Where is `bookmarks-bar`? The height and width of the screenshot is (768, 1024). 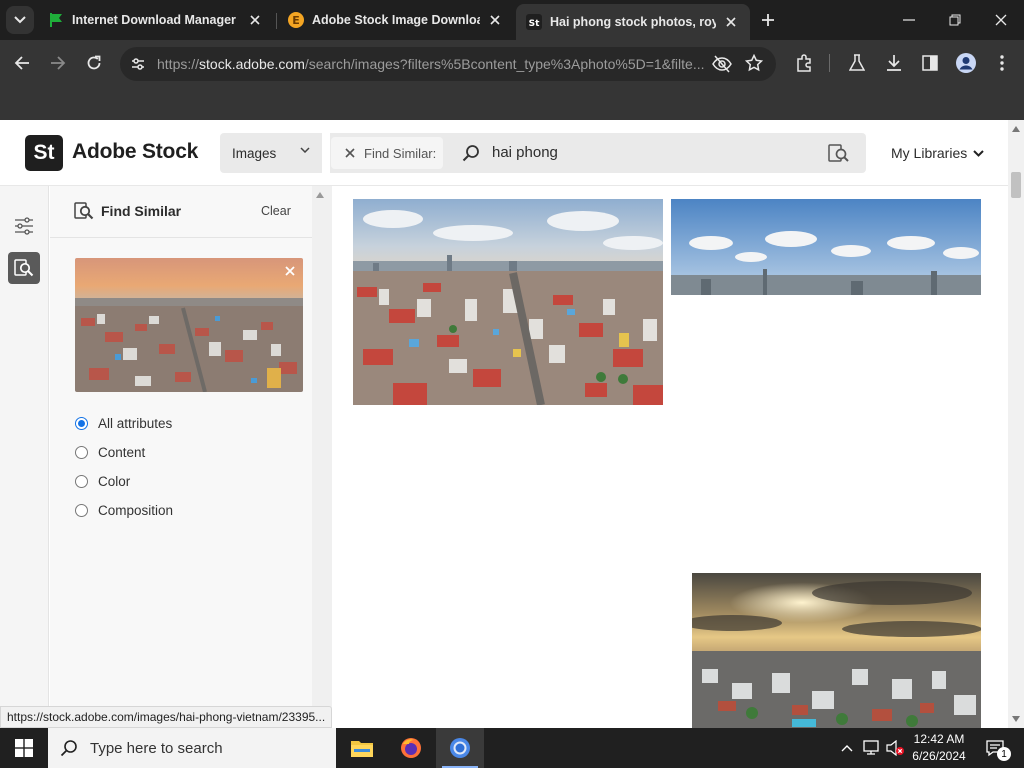
bookmarks-bar is located at coordinates (512, 103).